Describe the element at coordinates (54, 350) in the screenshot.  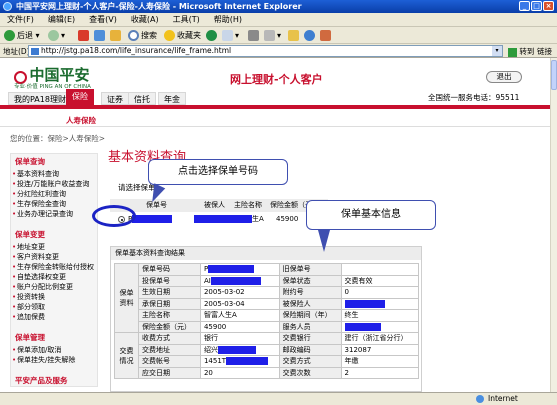
I see `sidebar-item: 保单添加/取消` at that location.